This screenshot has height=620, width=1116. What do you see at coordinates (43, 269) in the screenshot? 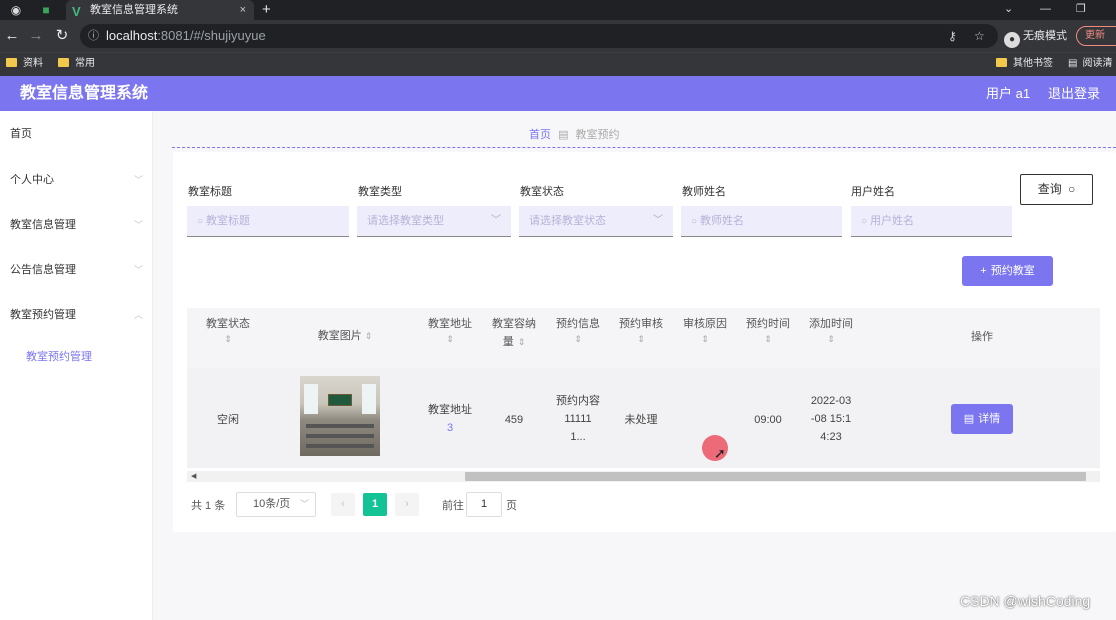
I see `sidebar-item-notice-info: 公告信息管理` at bounding box center [43, 269].